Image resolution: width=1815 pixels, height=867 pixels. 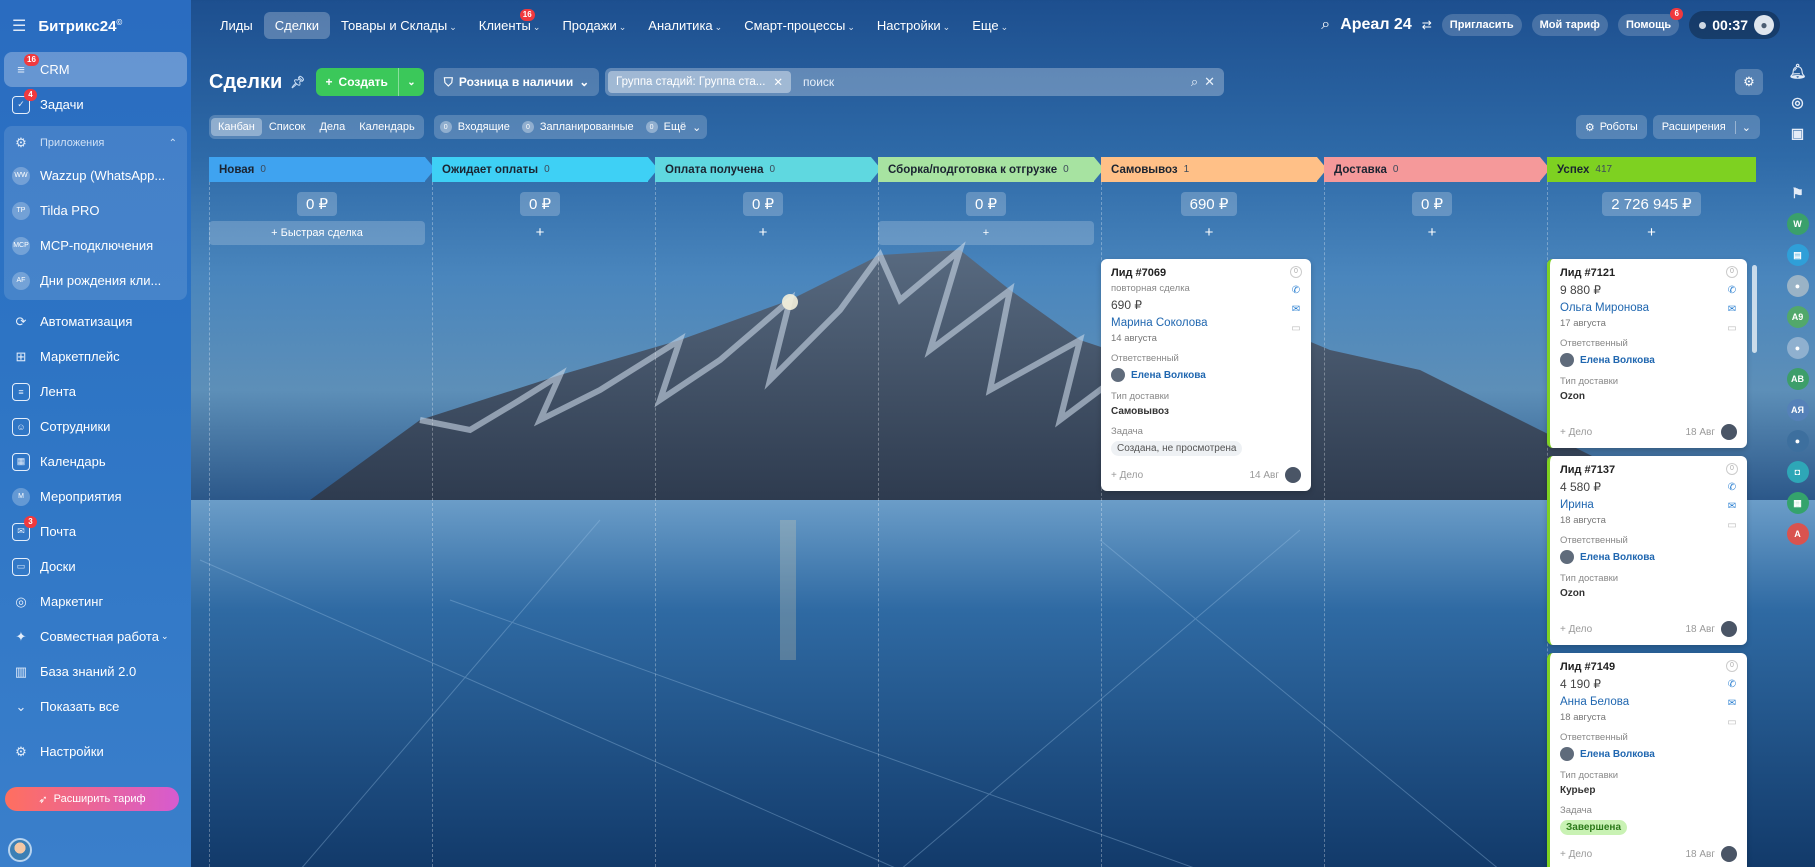 What do you see at coordinates (95, 496) in the screenshot?
I see `sidebar-item-events: M Мероприятия` at bounding box center [95, 496].